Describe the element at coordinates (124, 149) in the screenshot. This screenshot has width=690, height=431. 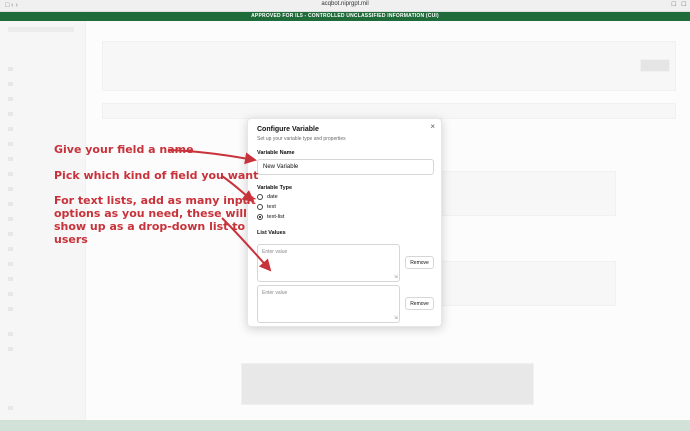
I see `annotation-name: Give your field a name` at that location.